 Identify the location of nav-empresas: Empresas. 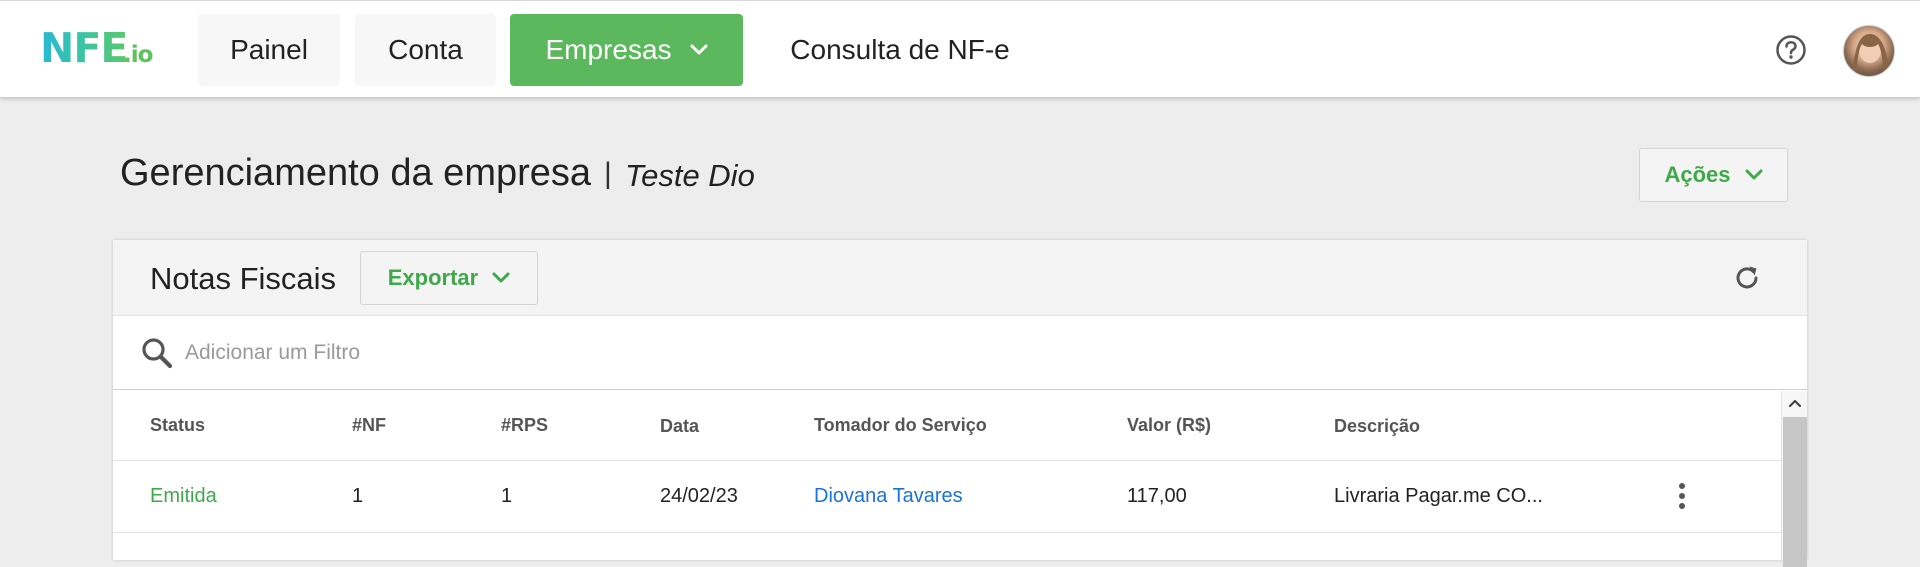
(626, 50).